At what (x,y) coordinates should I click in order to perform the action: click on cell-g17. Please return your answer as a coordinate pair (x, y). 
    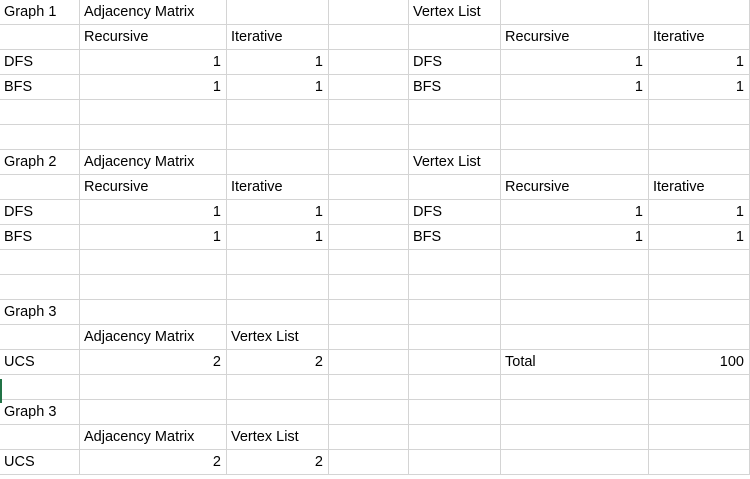
    Looking at the image, I should click on (699, 412).